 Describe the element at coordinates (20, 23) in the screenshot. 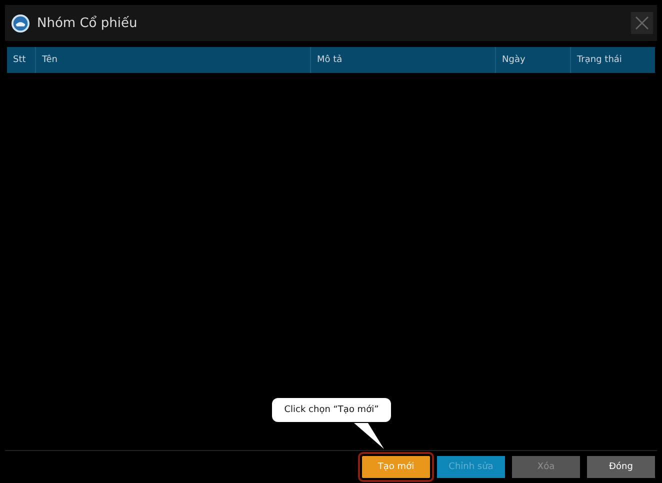

I see `logo-icon` at that location.